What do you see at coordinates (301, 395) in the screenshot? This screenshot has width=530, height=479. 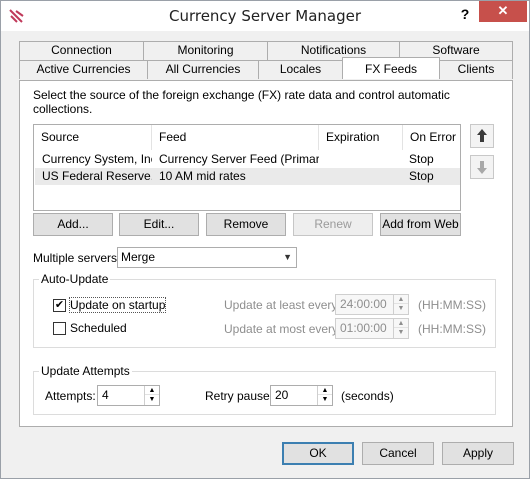 I see `retry-pause-spinner: 20 ▲ ▼` at bounding box center [301, 395].